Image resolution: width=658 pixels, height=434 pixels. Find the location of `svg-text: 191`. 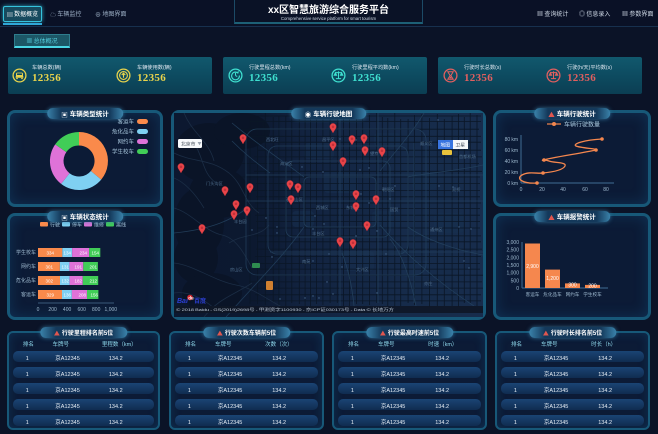

svg-text: 191 is located at coordinates (78, 268).